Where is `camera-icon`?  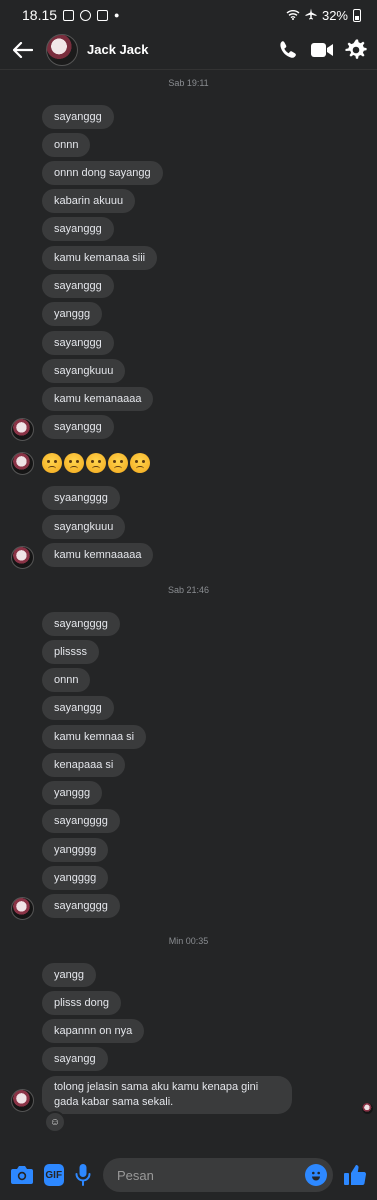
camera-icon is located at coordinates (22, 1175).